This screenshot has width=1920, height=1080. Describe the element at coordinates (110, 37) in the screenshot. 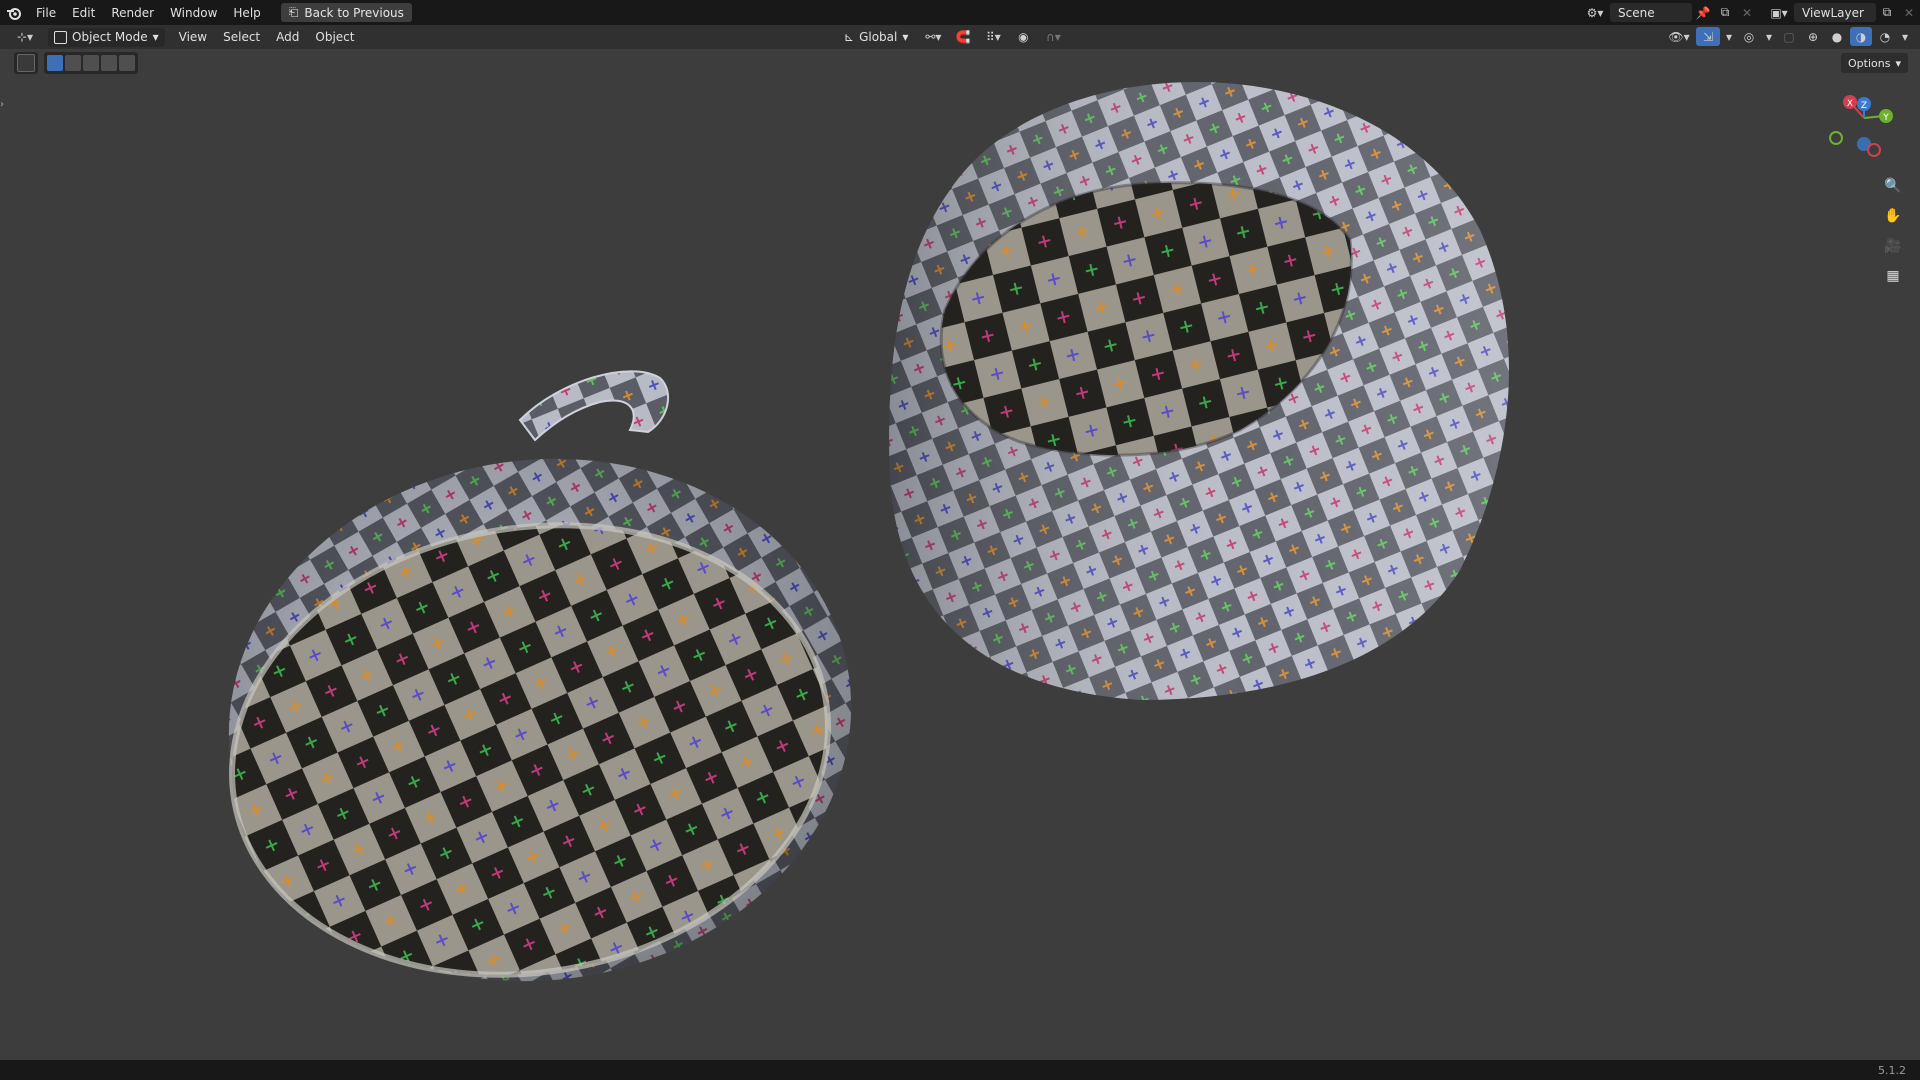

I see `object-mode-label: Object Mode` at that location.